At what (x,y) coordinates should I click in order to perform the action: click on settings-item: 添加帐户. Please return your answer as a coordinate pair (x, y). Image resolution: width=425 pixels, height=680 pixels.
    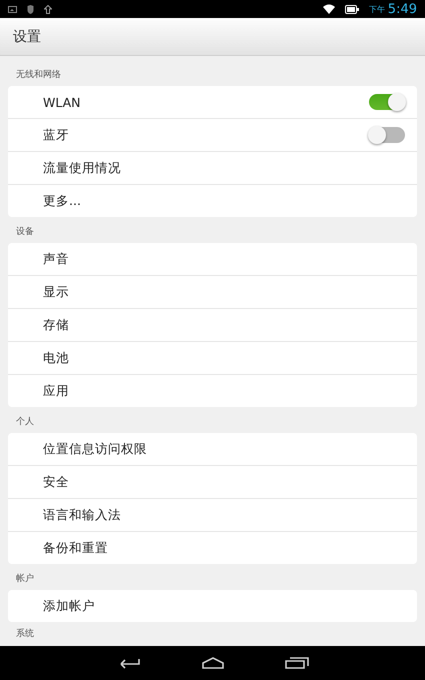
    Looking at the image, I should click on (212, 606).